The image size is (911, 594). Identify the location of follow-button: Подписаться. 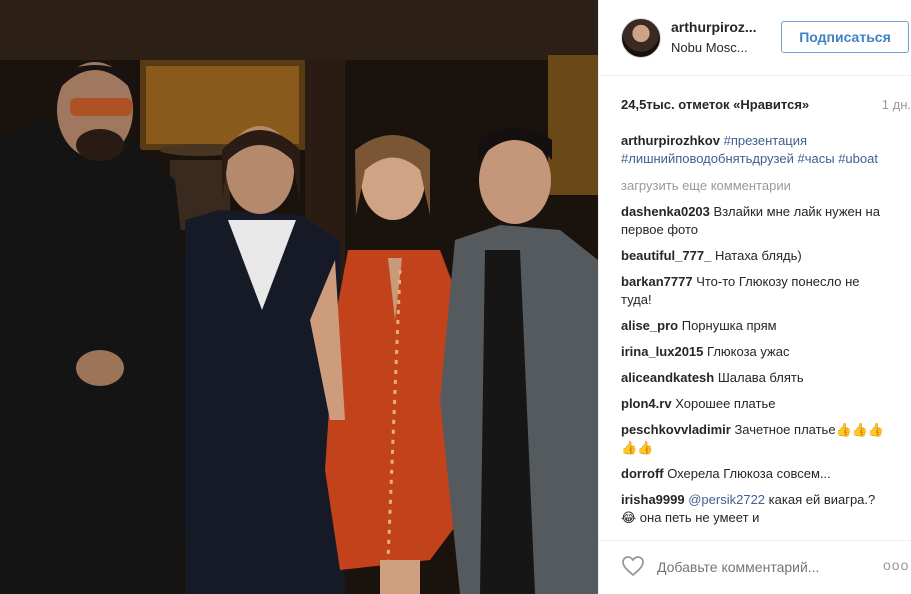
(845, 37).